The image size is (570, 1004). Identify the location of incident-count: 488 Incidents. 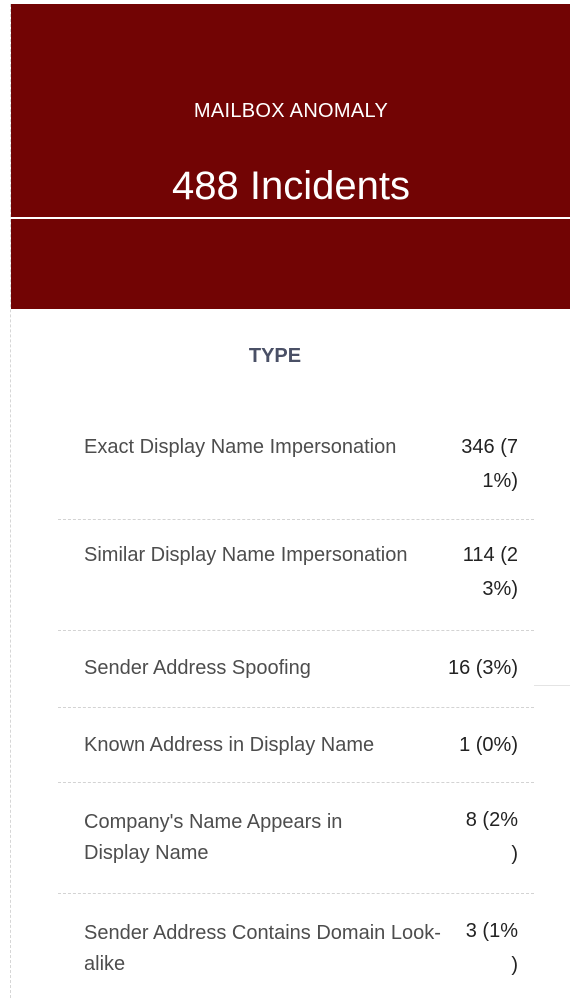
(291, 186).